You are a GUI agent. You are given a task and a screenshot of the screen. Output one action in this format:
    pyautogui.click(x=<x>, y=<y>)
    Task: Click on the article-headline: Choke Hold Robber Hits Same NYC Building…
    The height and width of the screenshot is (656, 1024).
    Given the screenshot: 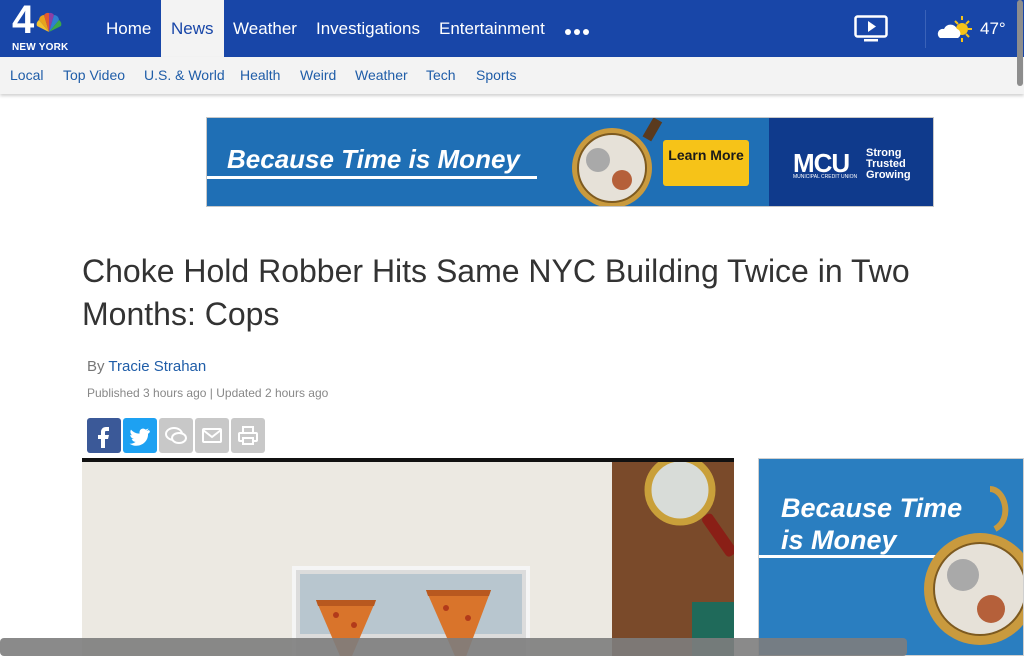 What is the action you would take?
    pyautogui.click(x=496, y=292)
    